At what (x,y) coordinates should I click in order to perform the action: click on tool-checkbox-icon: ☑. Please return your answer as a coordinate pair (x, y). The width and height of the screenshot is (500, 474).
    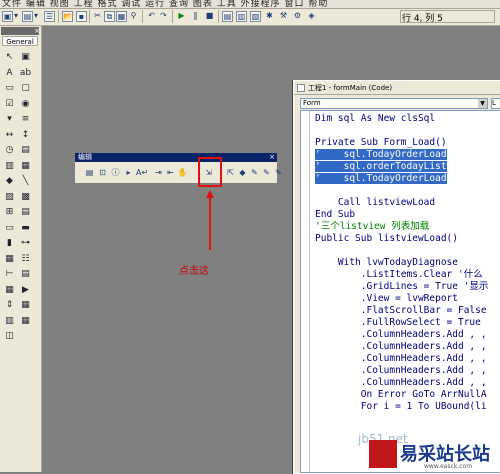
    Looking at the image, I should click on (9, 104).